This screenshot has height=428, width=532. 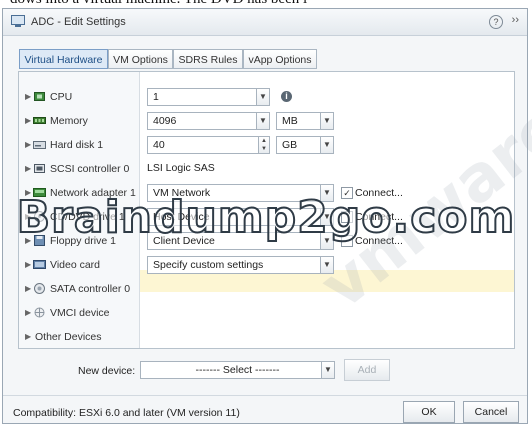 What do you see at coordinates (39, 312) in the screenshot?
I see `vmci-device-icon` at bounding box center [39, 312].